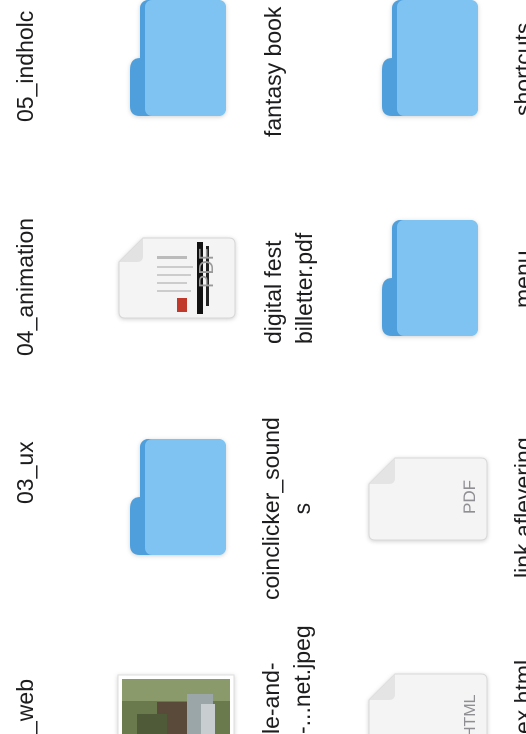  Describe the element at coordinates (287, 508) in the screenshot. I see `file-label-coinclicker: coinclicker_sound s` at that location.